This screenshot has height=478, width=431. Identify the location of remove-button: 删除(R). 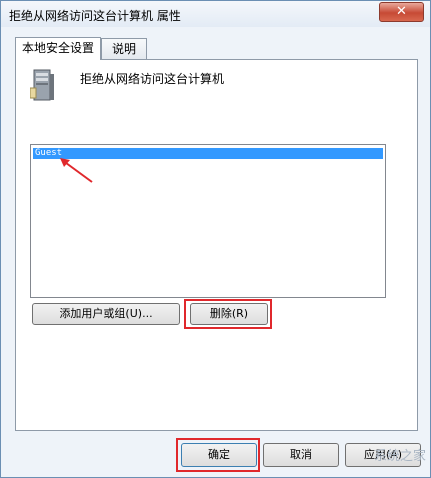
(229, 314).